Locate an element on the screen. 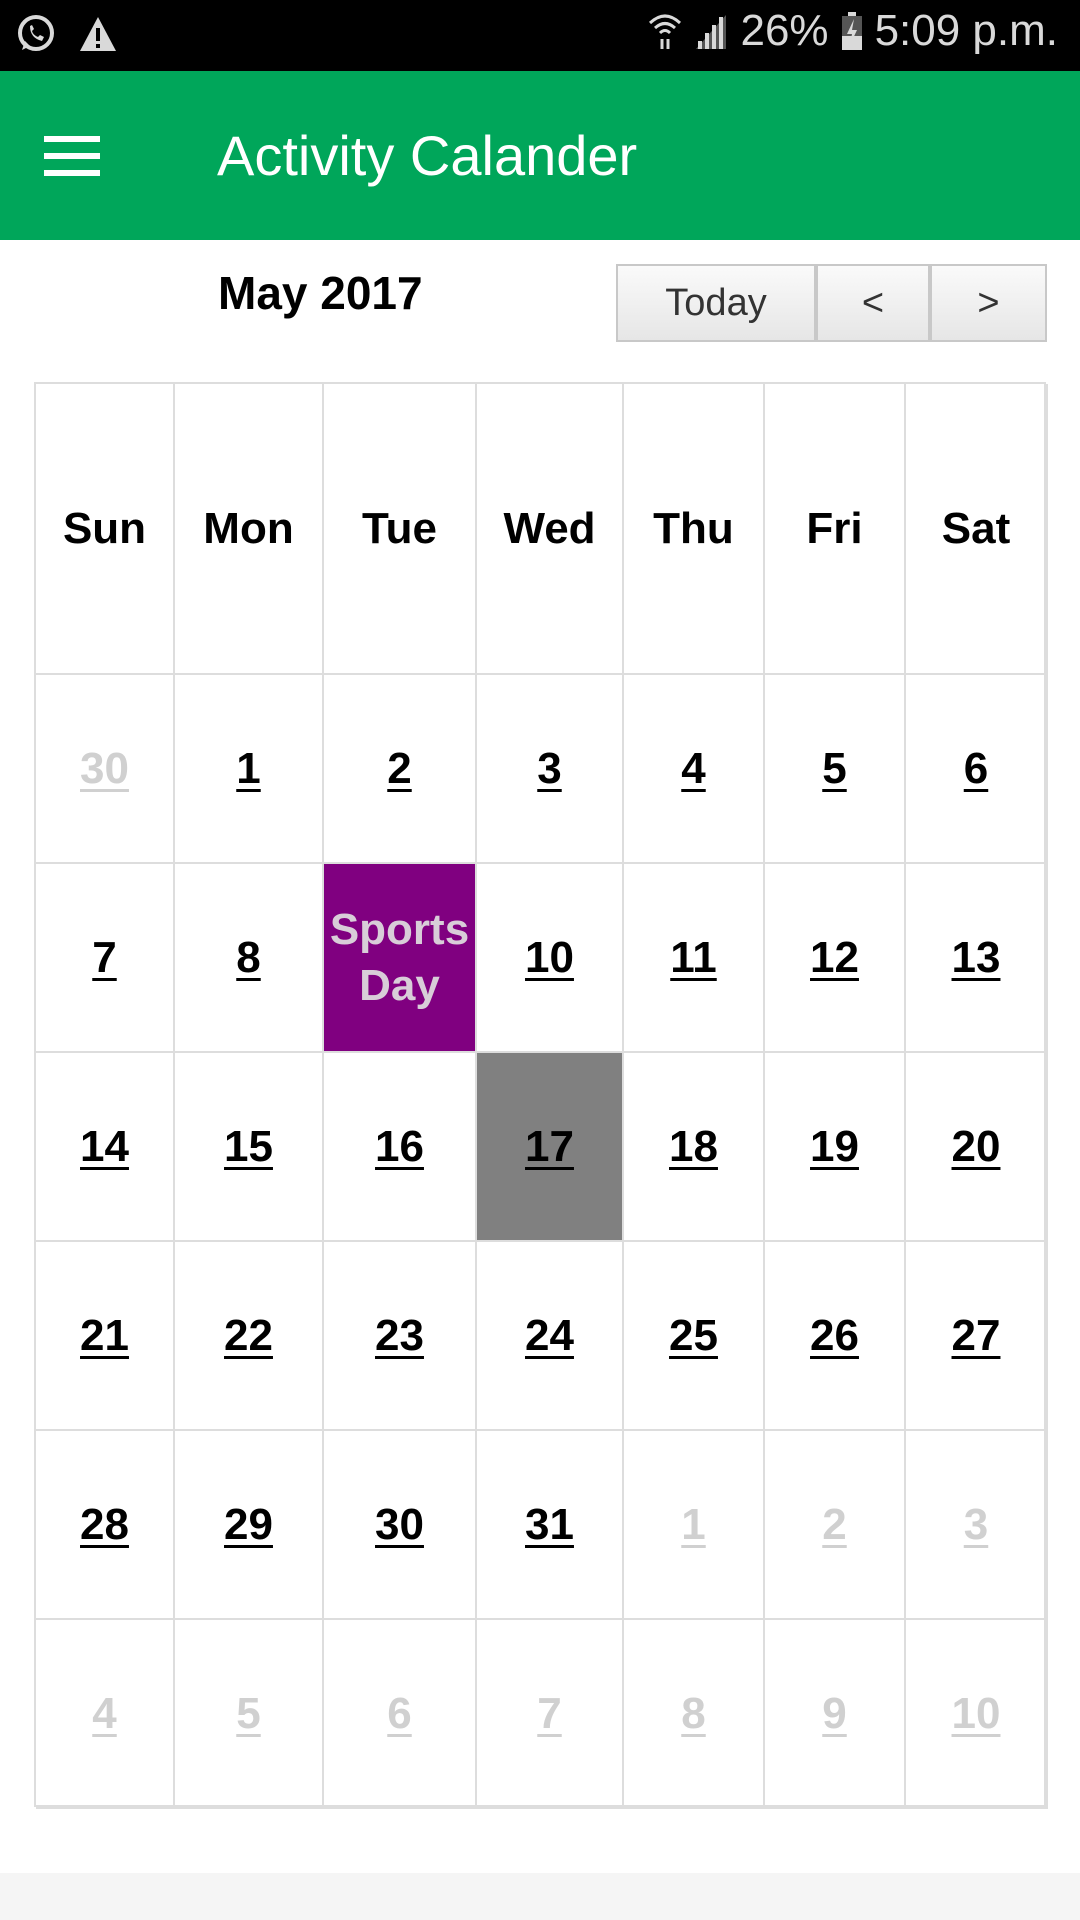  day-cell: 9 is located at coordinates (835, 1714).